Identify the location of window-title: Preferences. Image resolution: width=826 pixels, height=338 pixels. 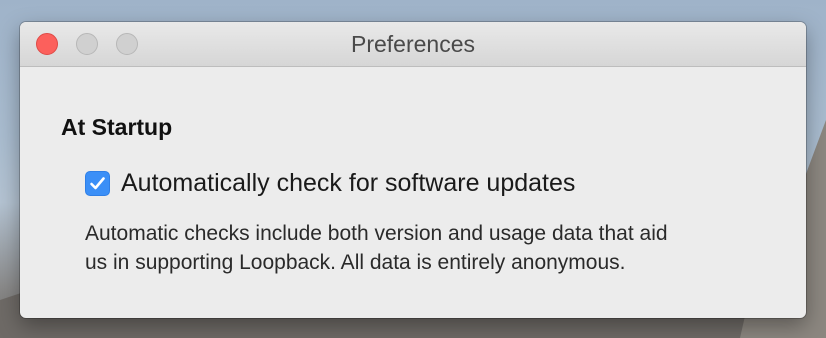
(412, 44).